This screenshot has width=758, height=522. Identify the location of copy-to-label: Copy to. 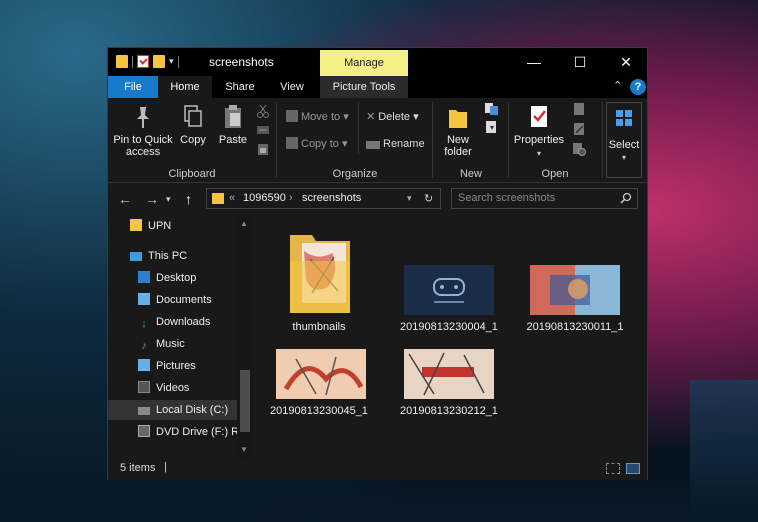
(320, 144).